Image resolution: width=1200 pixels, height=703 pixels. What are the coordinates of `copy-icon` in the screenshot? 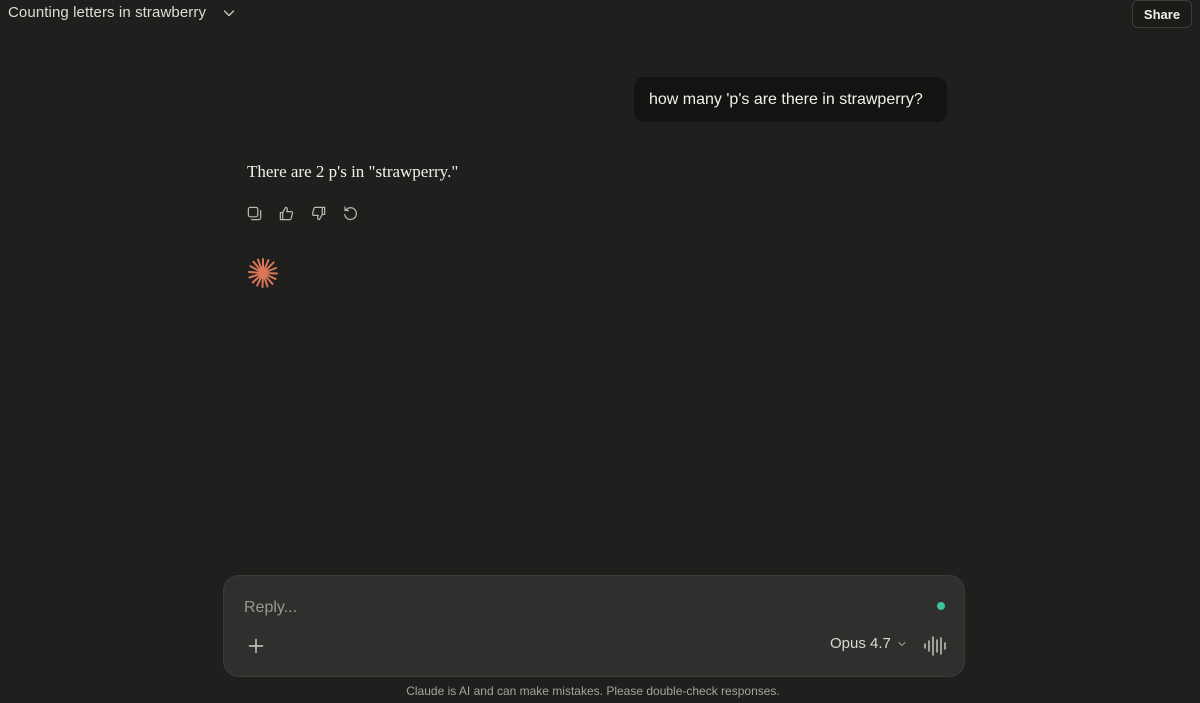 It's located at (254, 213).